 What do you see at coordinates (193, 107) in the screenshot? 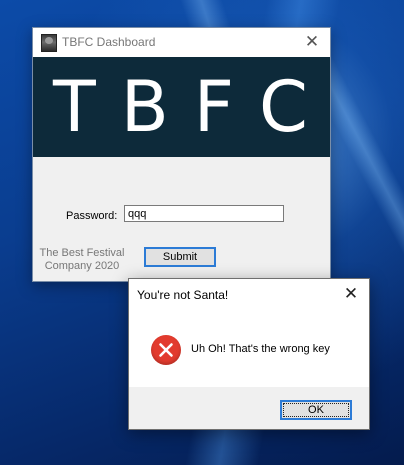
I see `banner-logo-text: TBFC` at bounding box center [193, 107].